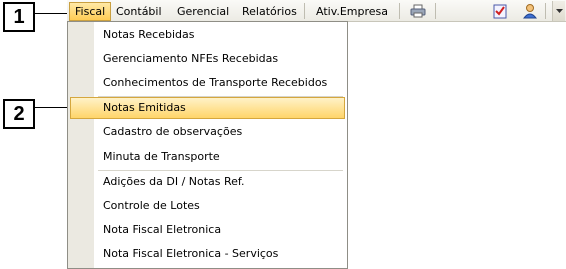 This screenshot has height=269, width=566. Describe the element at coordinates (269, 11) in the screenshot. I see `menu-relatorios: Relatórios` at that location.